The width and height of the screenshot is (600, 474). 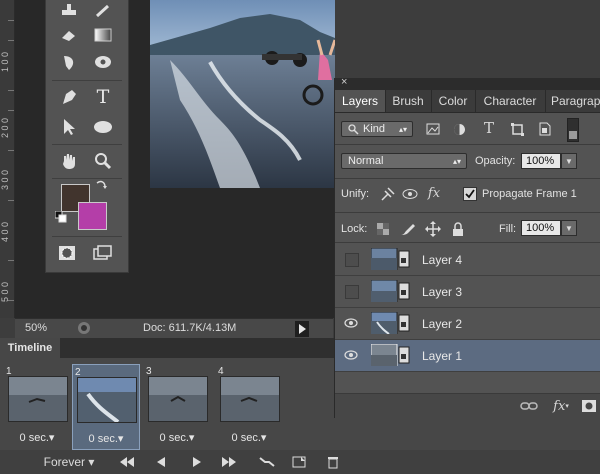 What do you see at coordinates (103, 127) in the screenshot?
I see `ellipse-tool-icon` at bounding box center [103, 127].